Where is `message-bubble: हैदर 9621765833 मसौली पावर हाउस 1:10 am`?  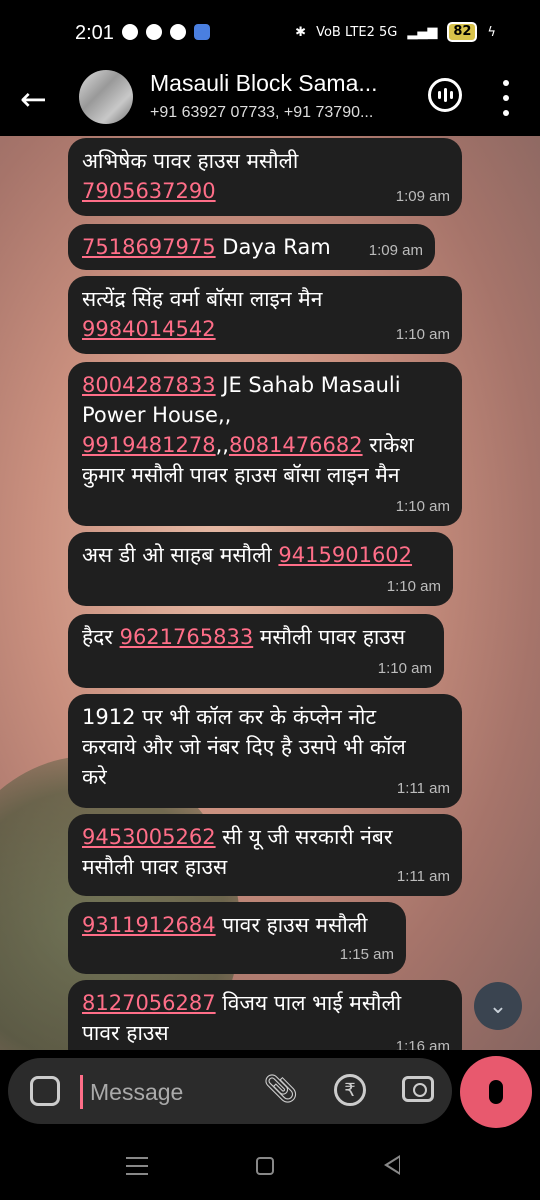
message-bubble: हैदर 9621765833 मसौली पावर हाउस 1:10 am is located at coordinates (256, 651).